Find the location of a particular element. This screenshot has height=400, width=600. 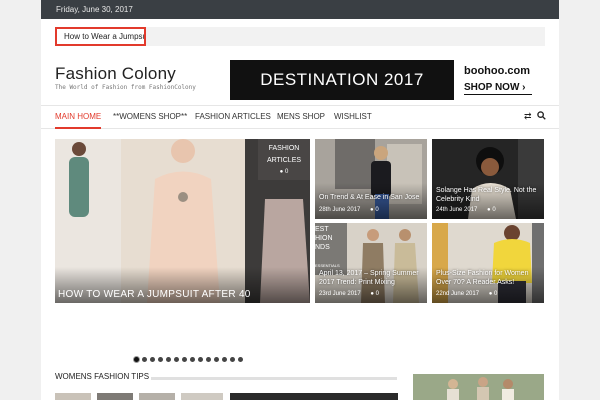

post-meta: 28th June 2017 ● 0 is located at coordinates (349, 210).